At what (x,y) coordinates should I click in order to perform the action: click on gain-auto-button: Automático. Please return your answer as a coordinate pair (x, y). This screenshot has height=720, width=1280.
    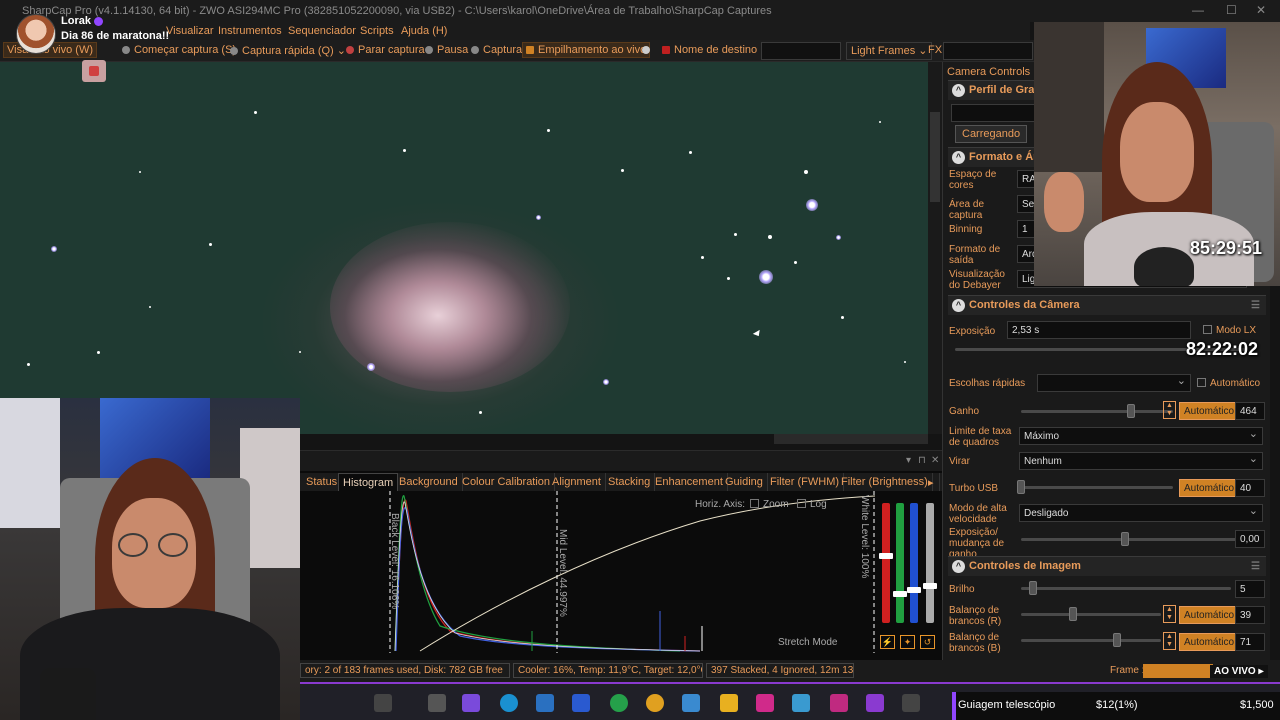
    Looking at the image, I should click on (1209, 411).